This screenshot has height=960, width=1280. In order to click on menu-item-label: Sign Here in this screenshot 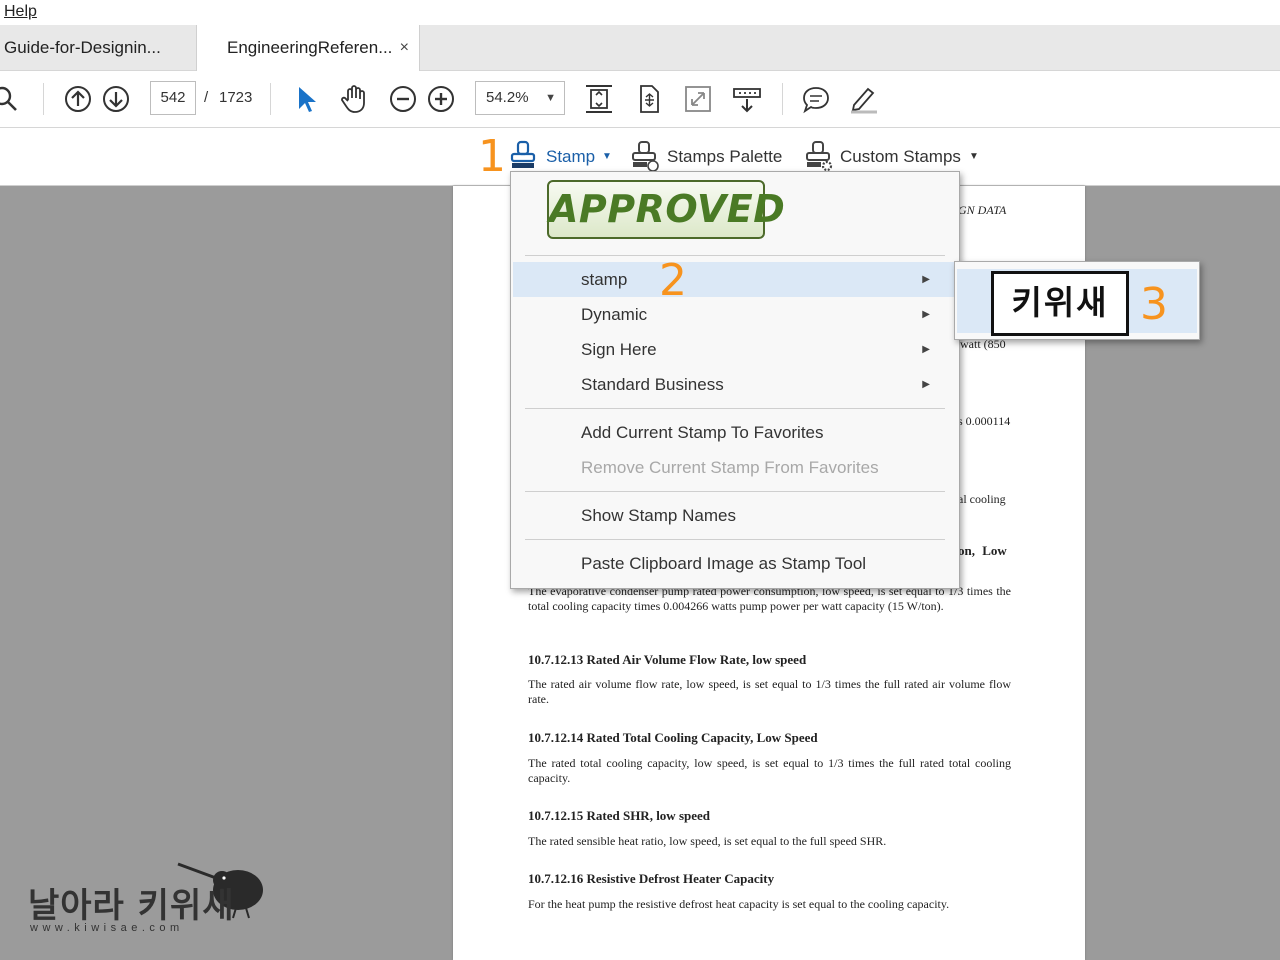, I will do `click(619, 349)`.